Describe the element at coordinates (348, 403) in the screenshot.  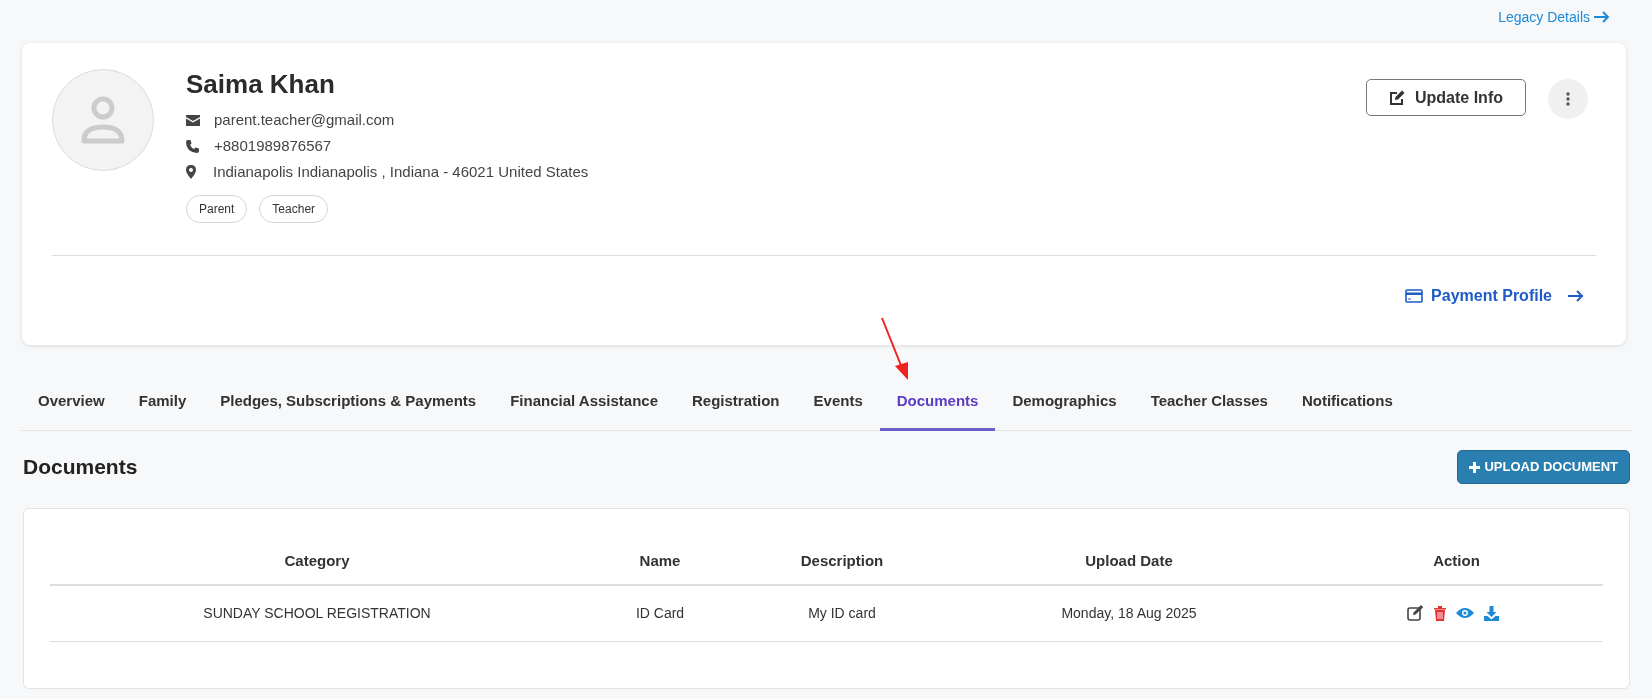
I see `tab: Pledges, Subscriptions & Payments` at that location.